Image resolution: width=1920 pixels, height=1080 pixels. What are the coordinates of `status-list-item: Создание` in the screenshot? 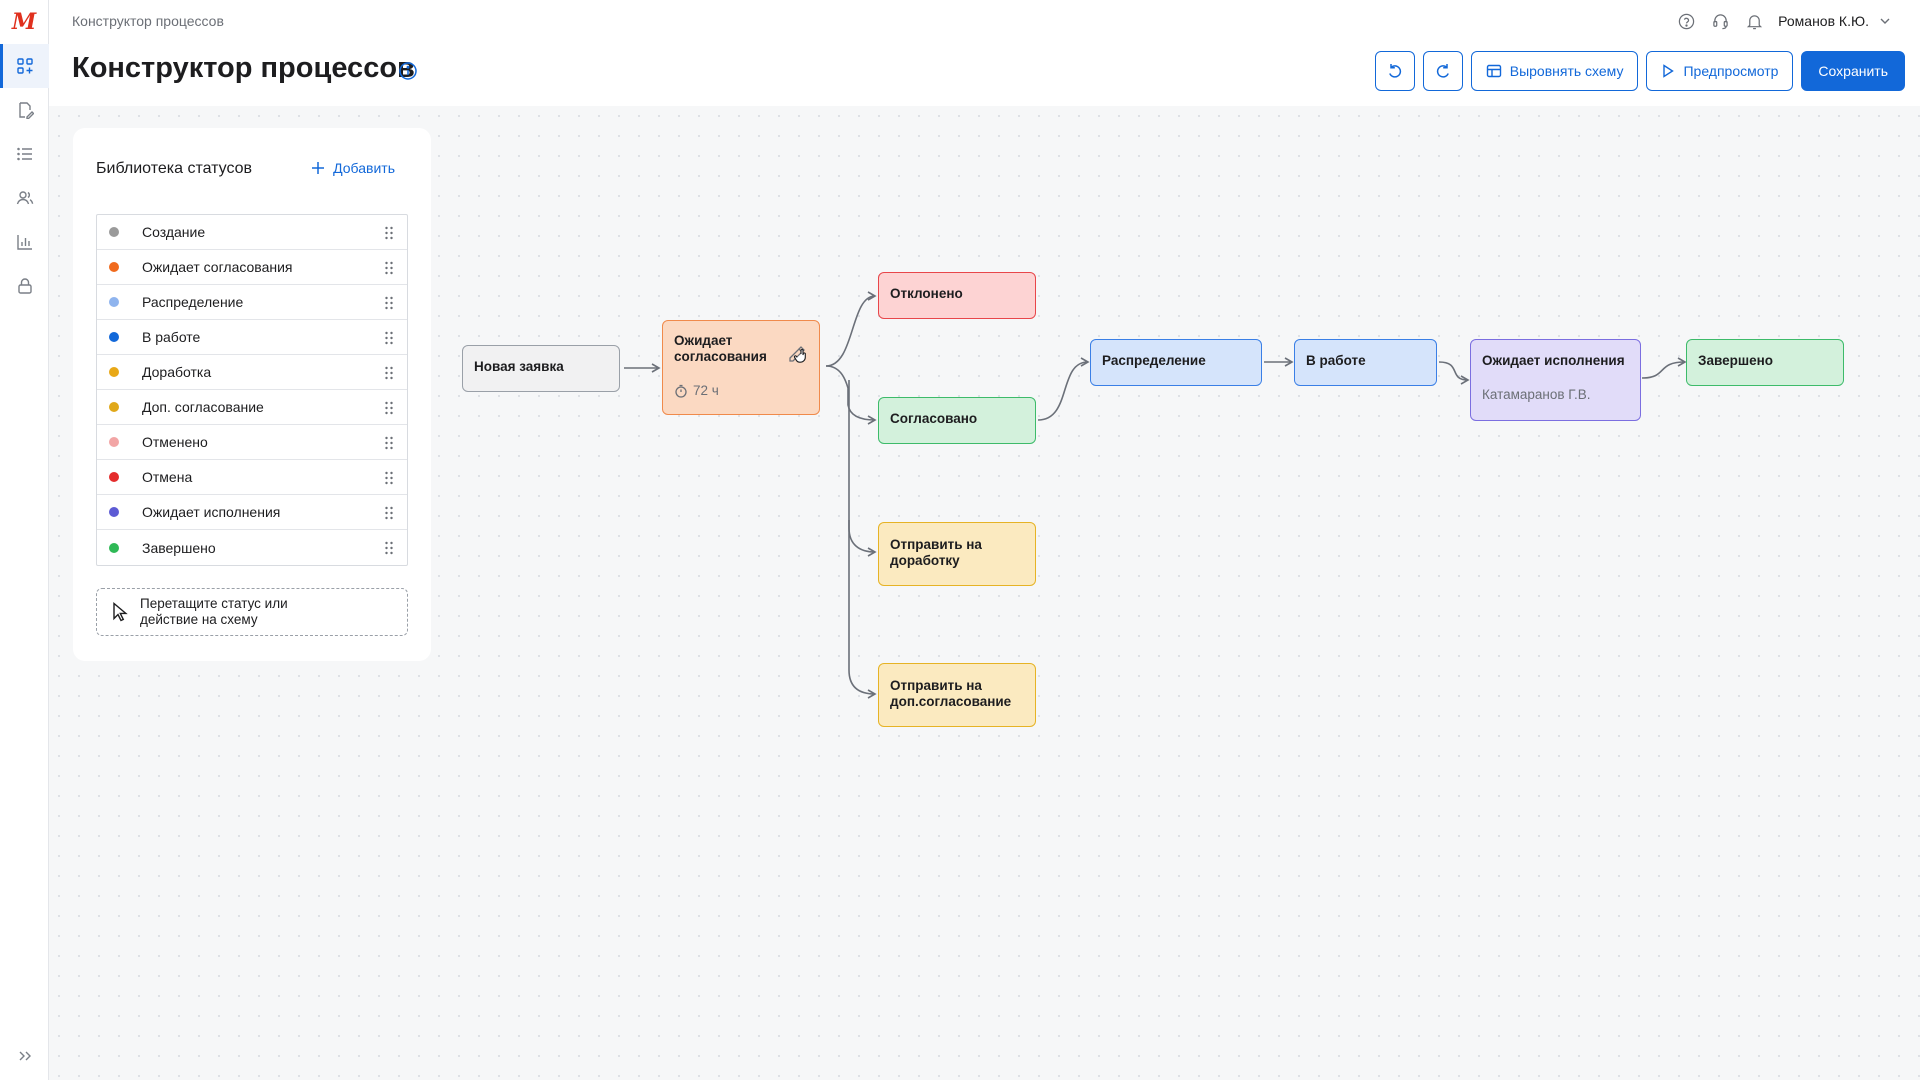 It's located at (252, 232).